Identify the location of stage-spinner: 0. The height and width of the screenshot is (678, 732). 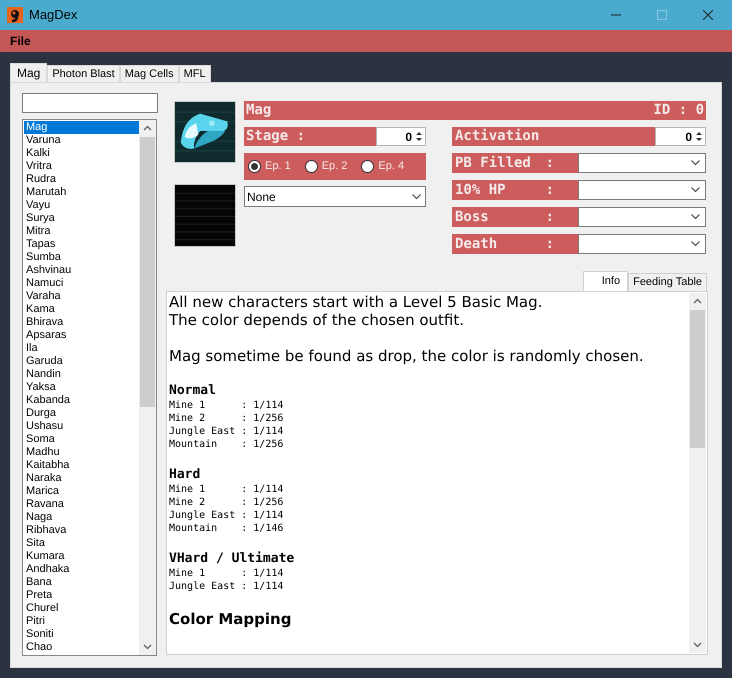
(401, 136).